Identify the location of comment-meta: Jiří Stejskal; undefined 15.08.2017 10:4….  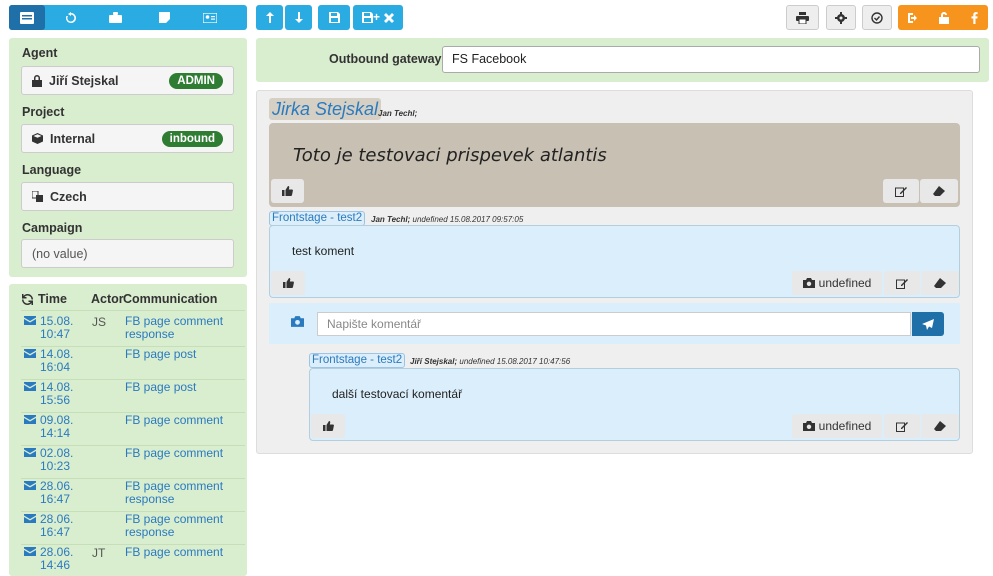
(490, 361).